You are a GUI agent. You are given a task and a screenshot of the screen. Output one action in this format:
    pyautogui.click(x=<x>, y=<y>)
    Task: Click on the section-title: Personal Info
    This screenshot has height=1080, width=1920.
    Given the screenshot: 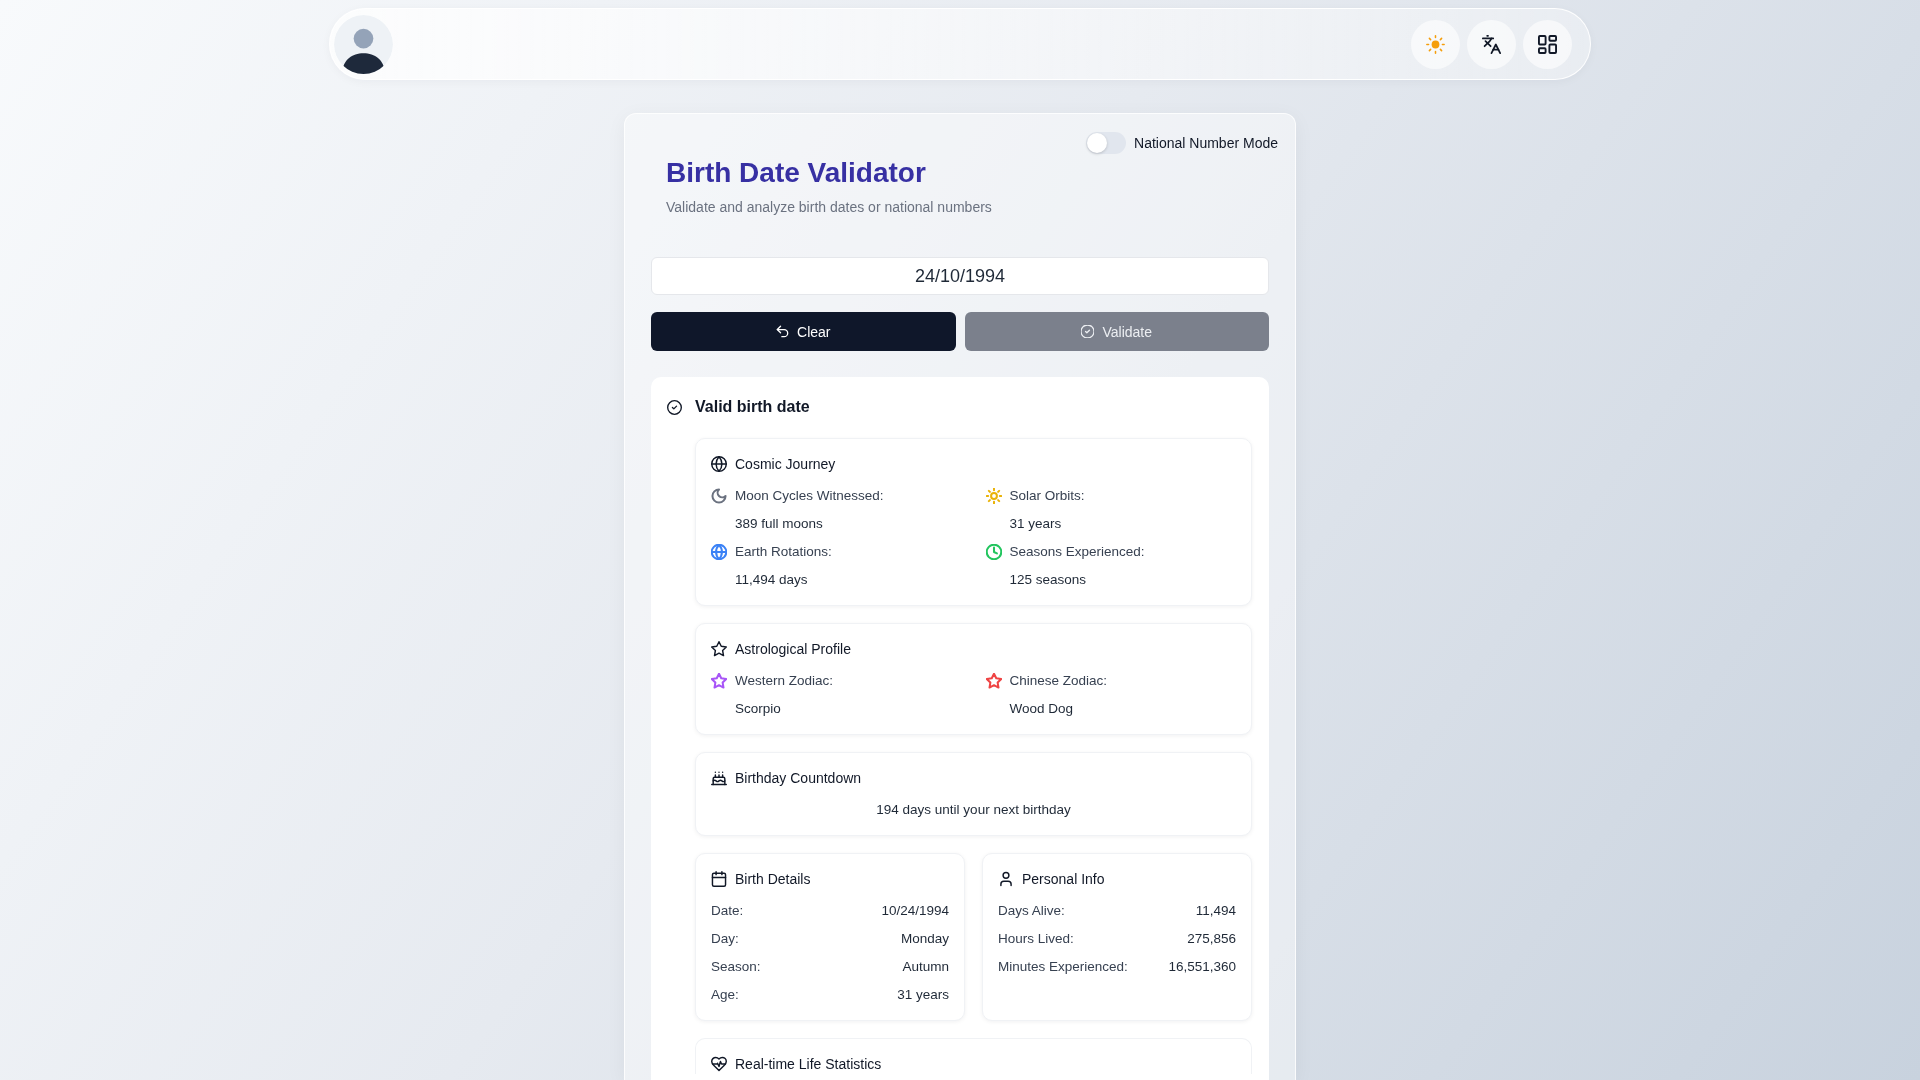 What is the action you would take?
    pyautogui.click(x=1063, y=879)
    